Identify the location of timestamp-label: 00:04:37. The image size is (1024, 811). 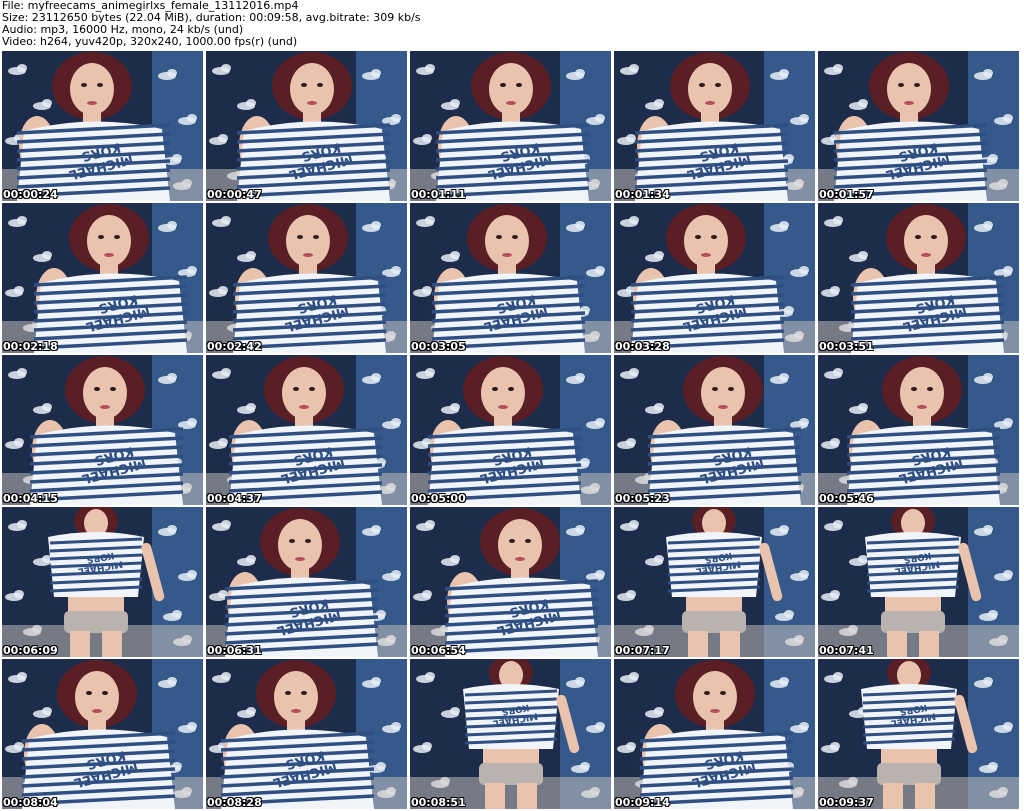
(234, 498).